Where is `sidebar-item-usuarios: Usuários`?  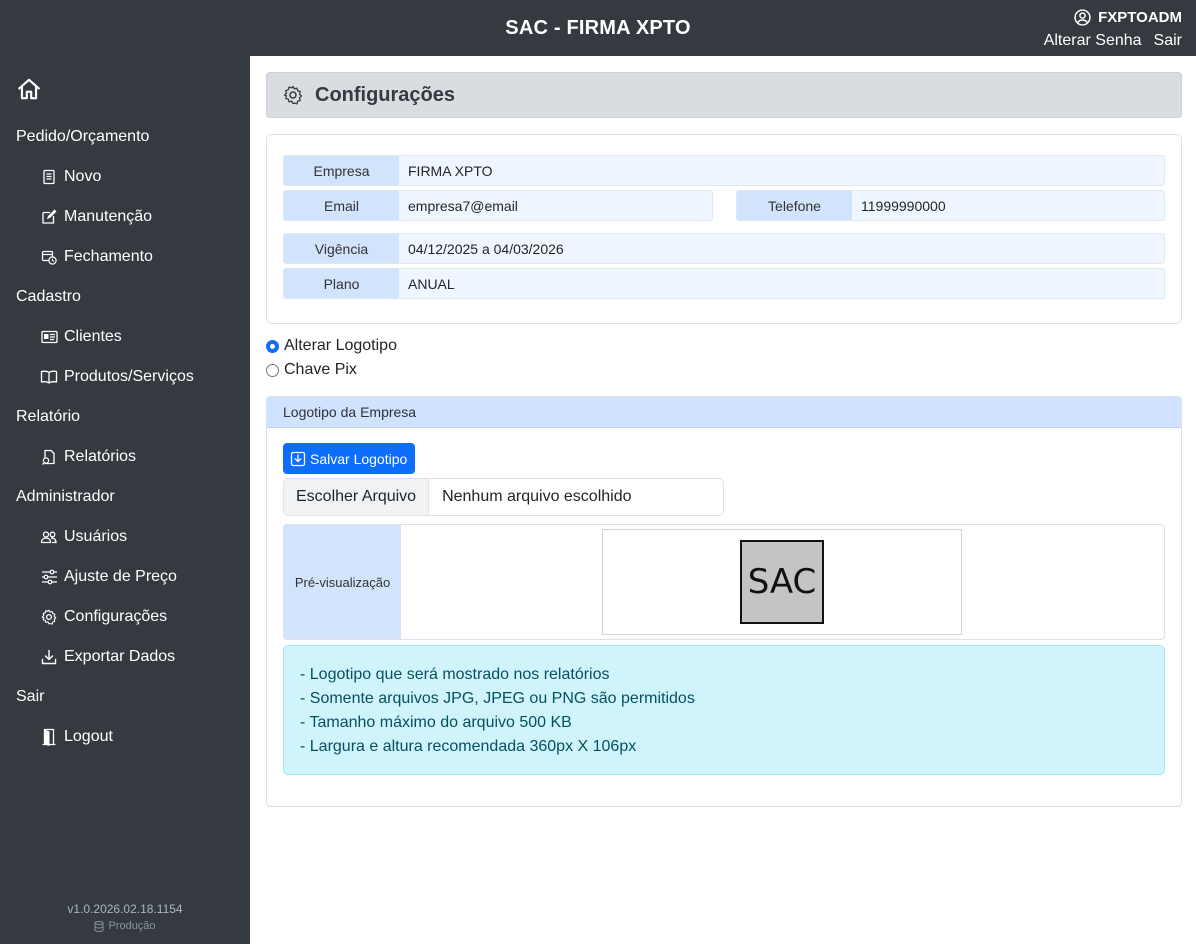 sidebar-item-usuarios: Usuários is located at coordinates (83, 537).